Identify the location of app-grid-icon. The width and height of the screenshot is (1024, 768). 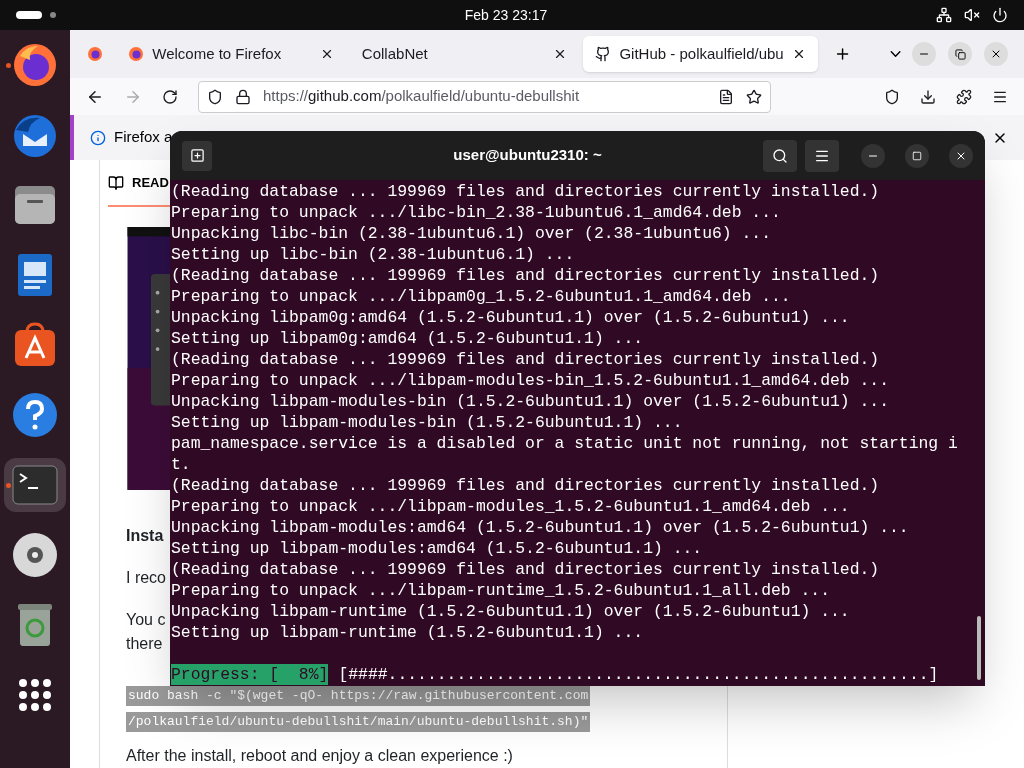
(35, 695).